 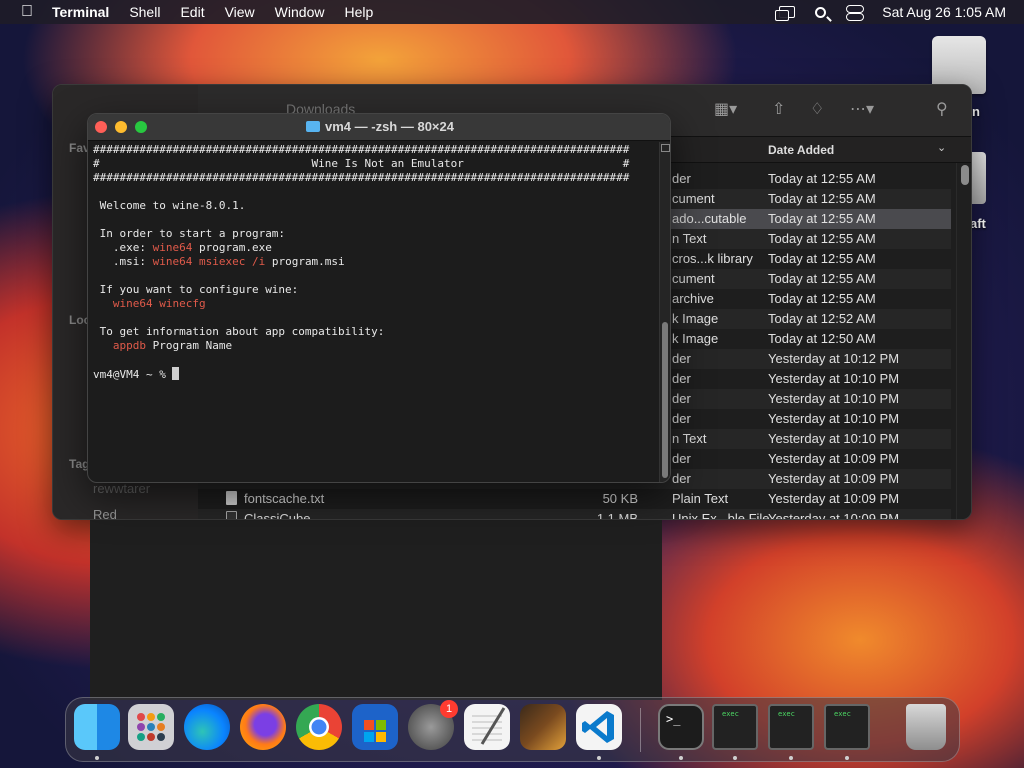 I want to click on terminal-icon: >_, so click(x=681, y=727).